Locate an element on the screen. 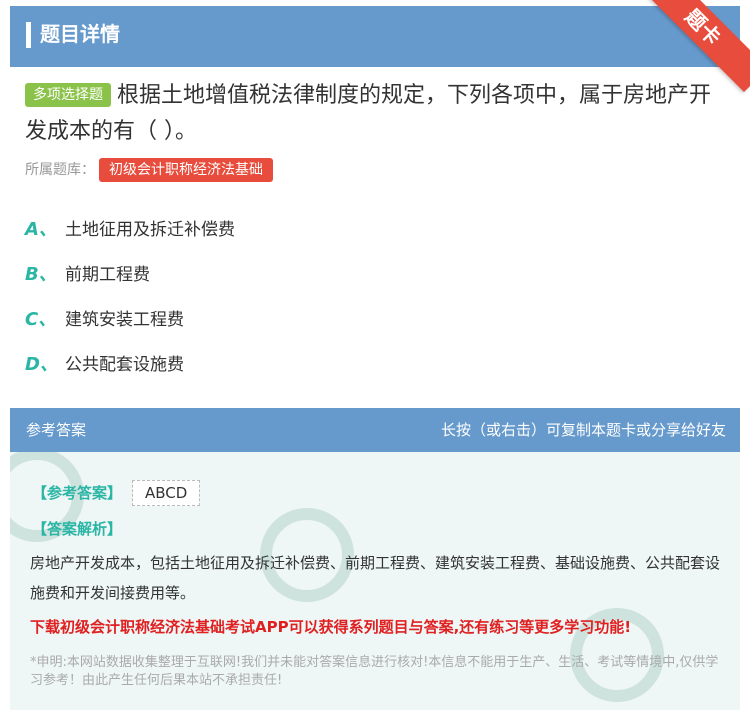  answer-header: 参考答案 长按（或右击）可复制本题卡或分享给好友 is located at coordinates (375, 430).